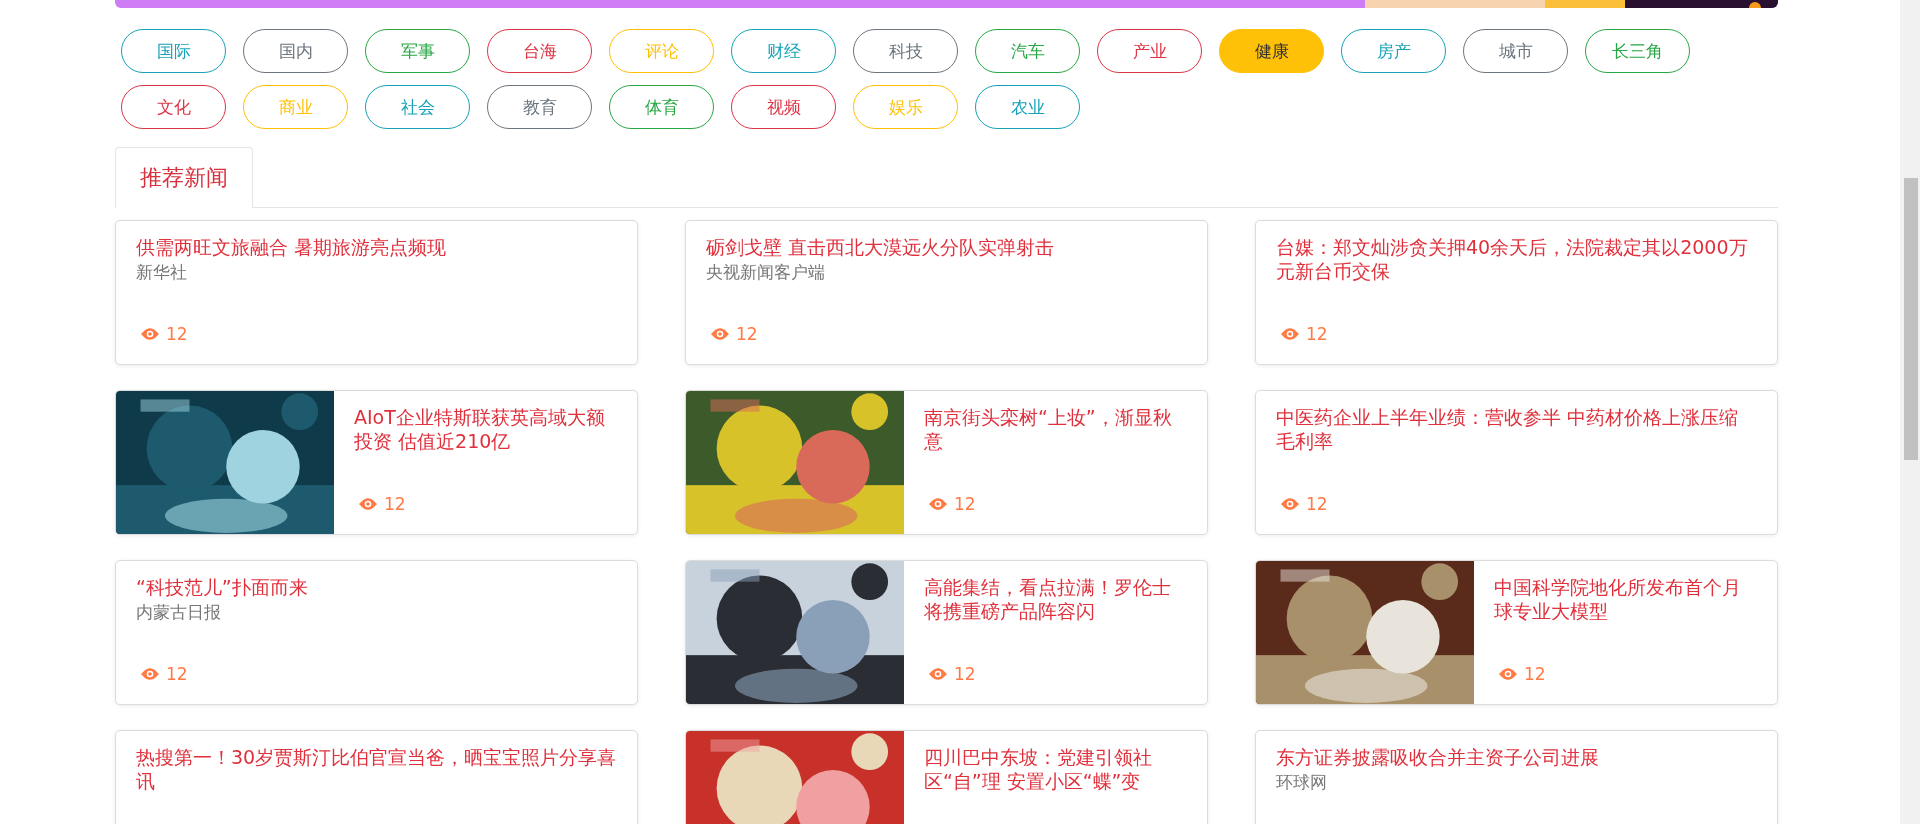 This screenshot has width=1920, height=824. Describe the element at coordinates (1516, 632) in the screenshot. I see `news-card: 中国科学院地化所发布首个月球专业大模型 12` at that location.